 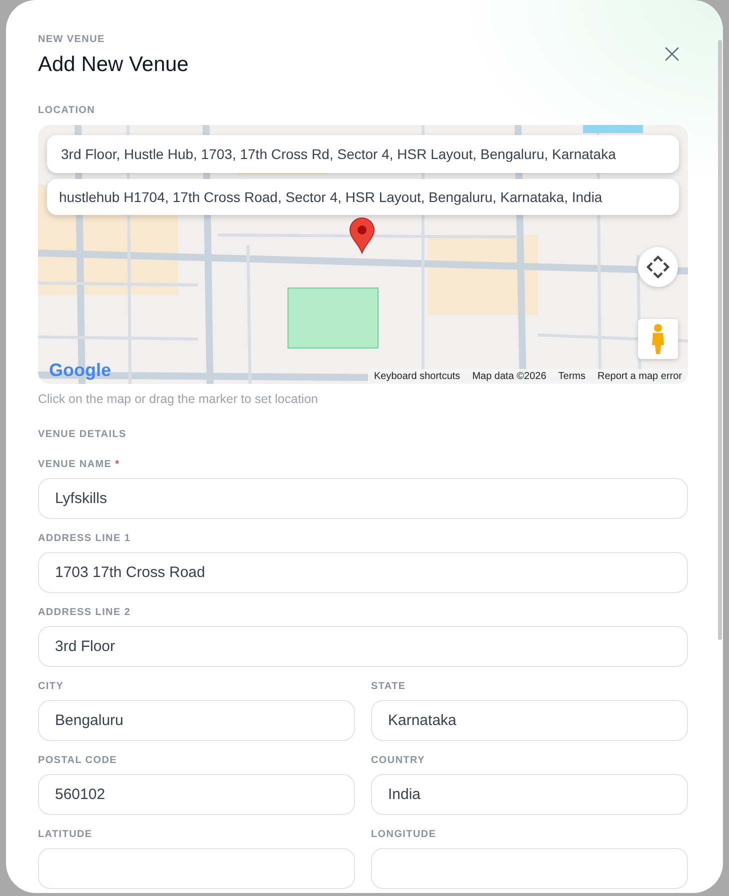 I want to click on map-logo: Google, so click(x=80, y=370).